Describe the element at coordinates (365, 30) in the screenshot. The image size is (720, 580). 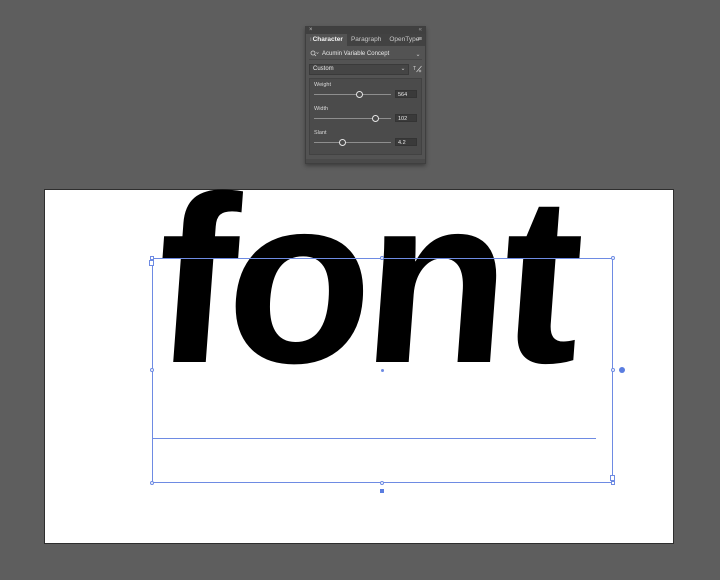
I see `panel-title-bar: × «` at that location.